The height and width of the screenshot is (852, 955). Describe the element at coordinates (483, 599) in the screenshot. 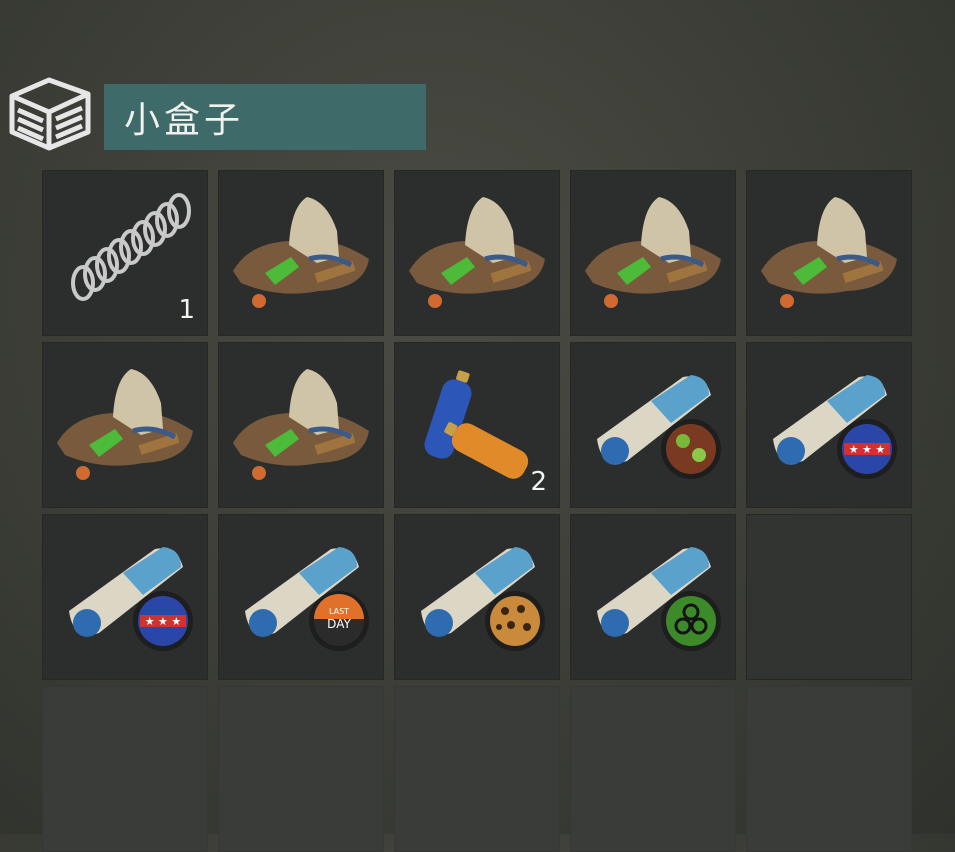

I see `magazine-leopard-icon` at that location.